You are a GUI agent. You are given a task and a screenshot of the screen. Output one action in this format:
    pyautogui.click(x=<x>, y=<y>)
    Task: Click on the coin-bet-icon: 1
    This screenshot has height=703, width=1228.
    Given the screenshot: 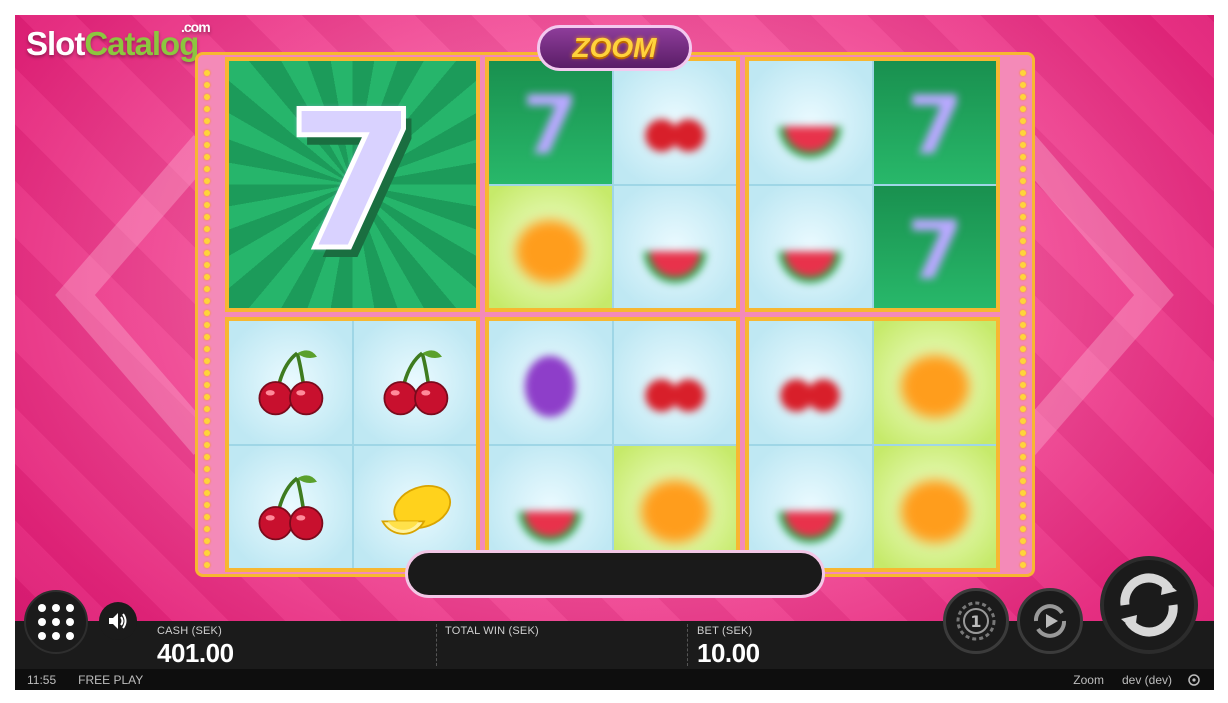 What is the action you would take?
    pyautogui.click(x=976, y=621)
    